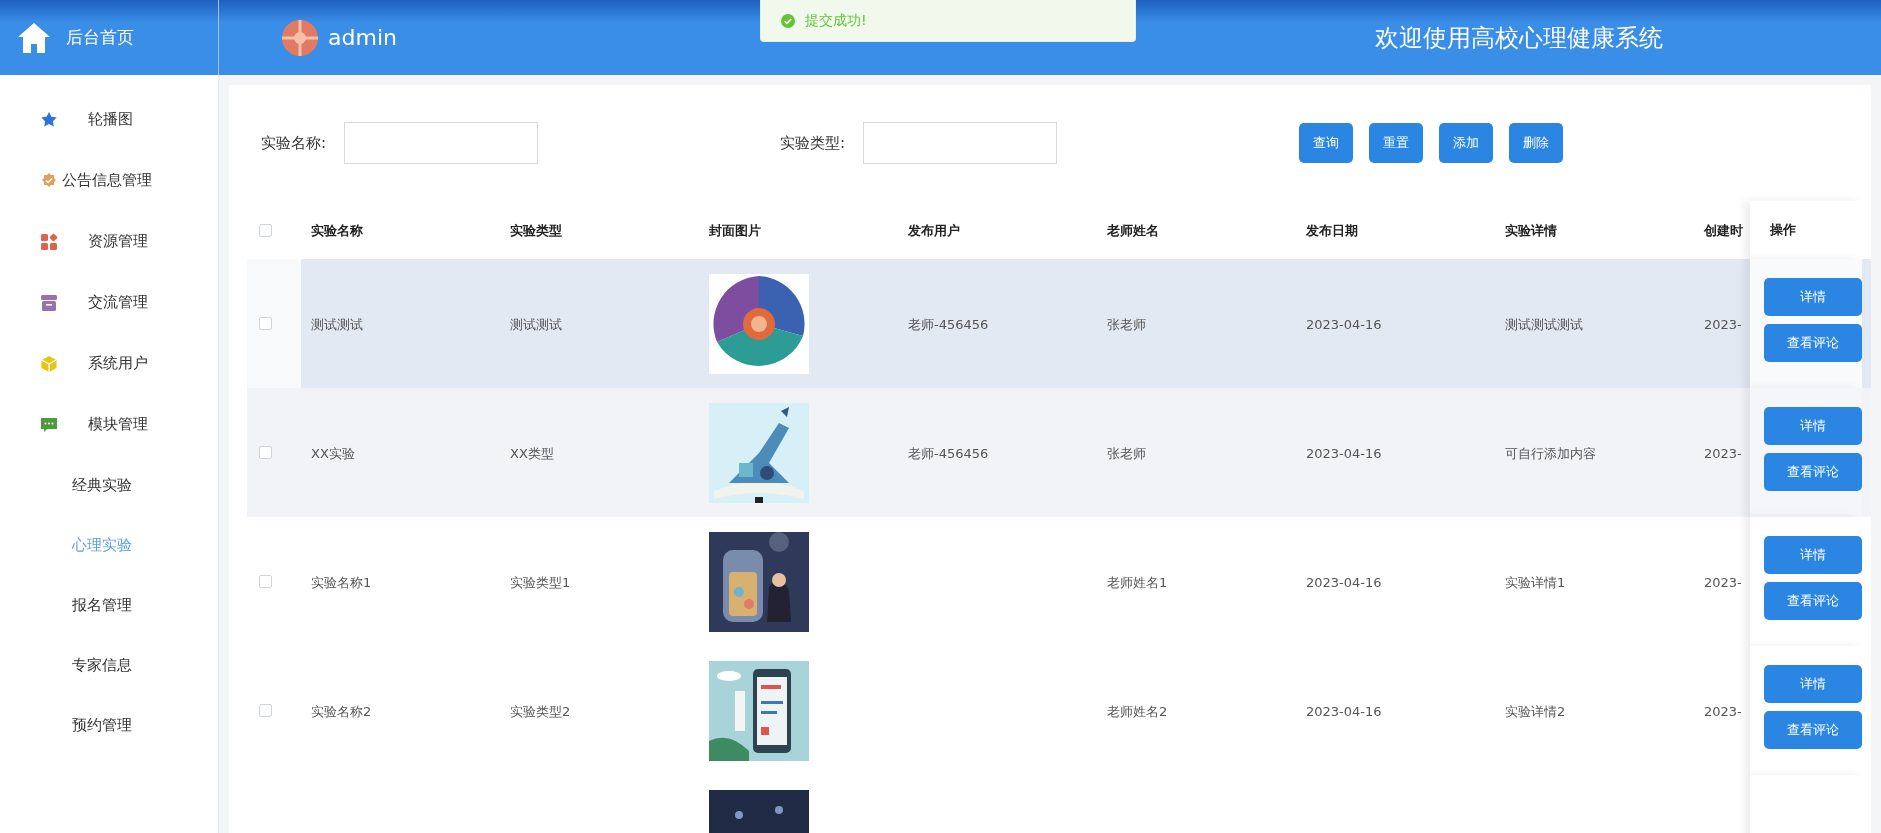 Image resolution: width=1881 pixels, height=833 pixels. What do you see at coordinates (49, 363) in the screenshot?
I see `cube-icon` at bounding box center [49, 363].